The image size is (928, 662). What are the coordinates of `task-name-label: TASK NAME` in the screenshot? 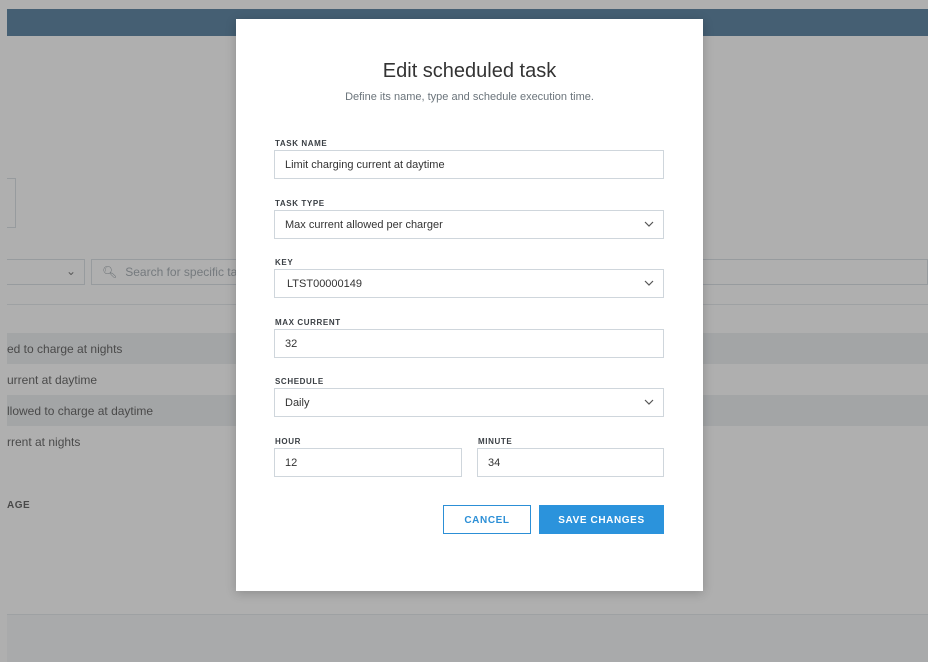 It's located at (301, 143).